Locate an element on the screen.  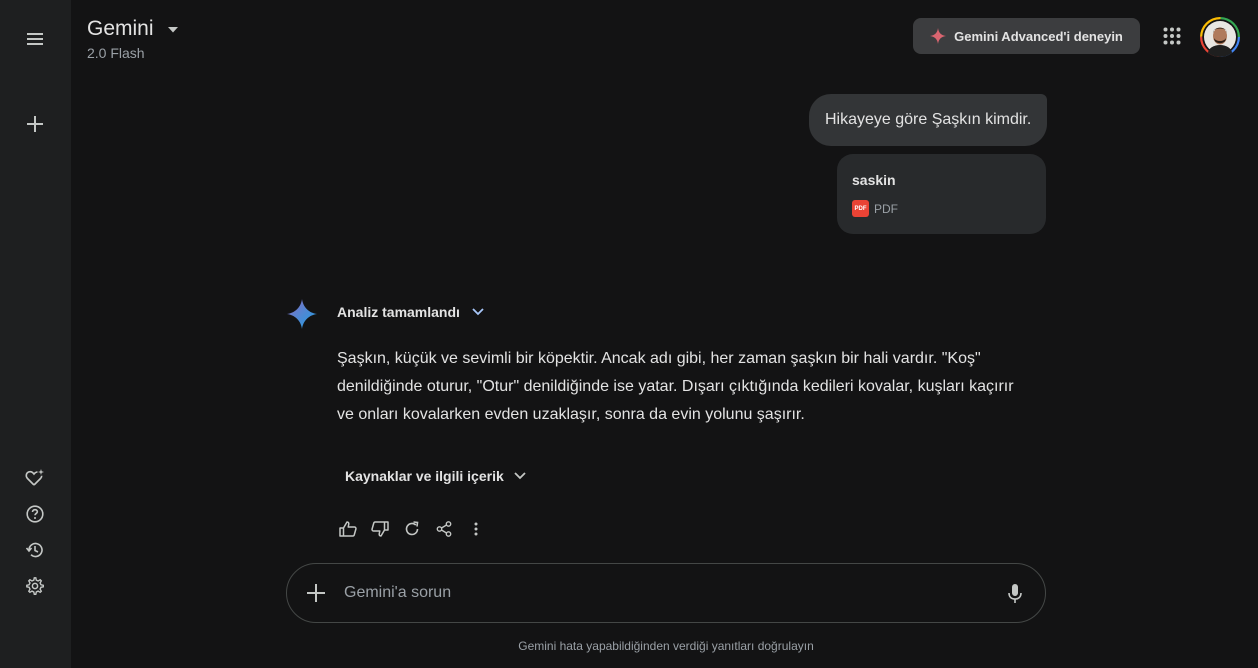
user-message-text: Hikayeye göre Şaşkın kimdir. is located at coordinates (928, 119).